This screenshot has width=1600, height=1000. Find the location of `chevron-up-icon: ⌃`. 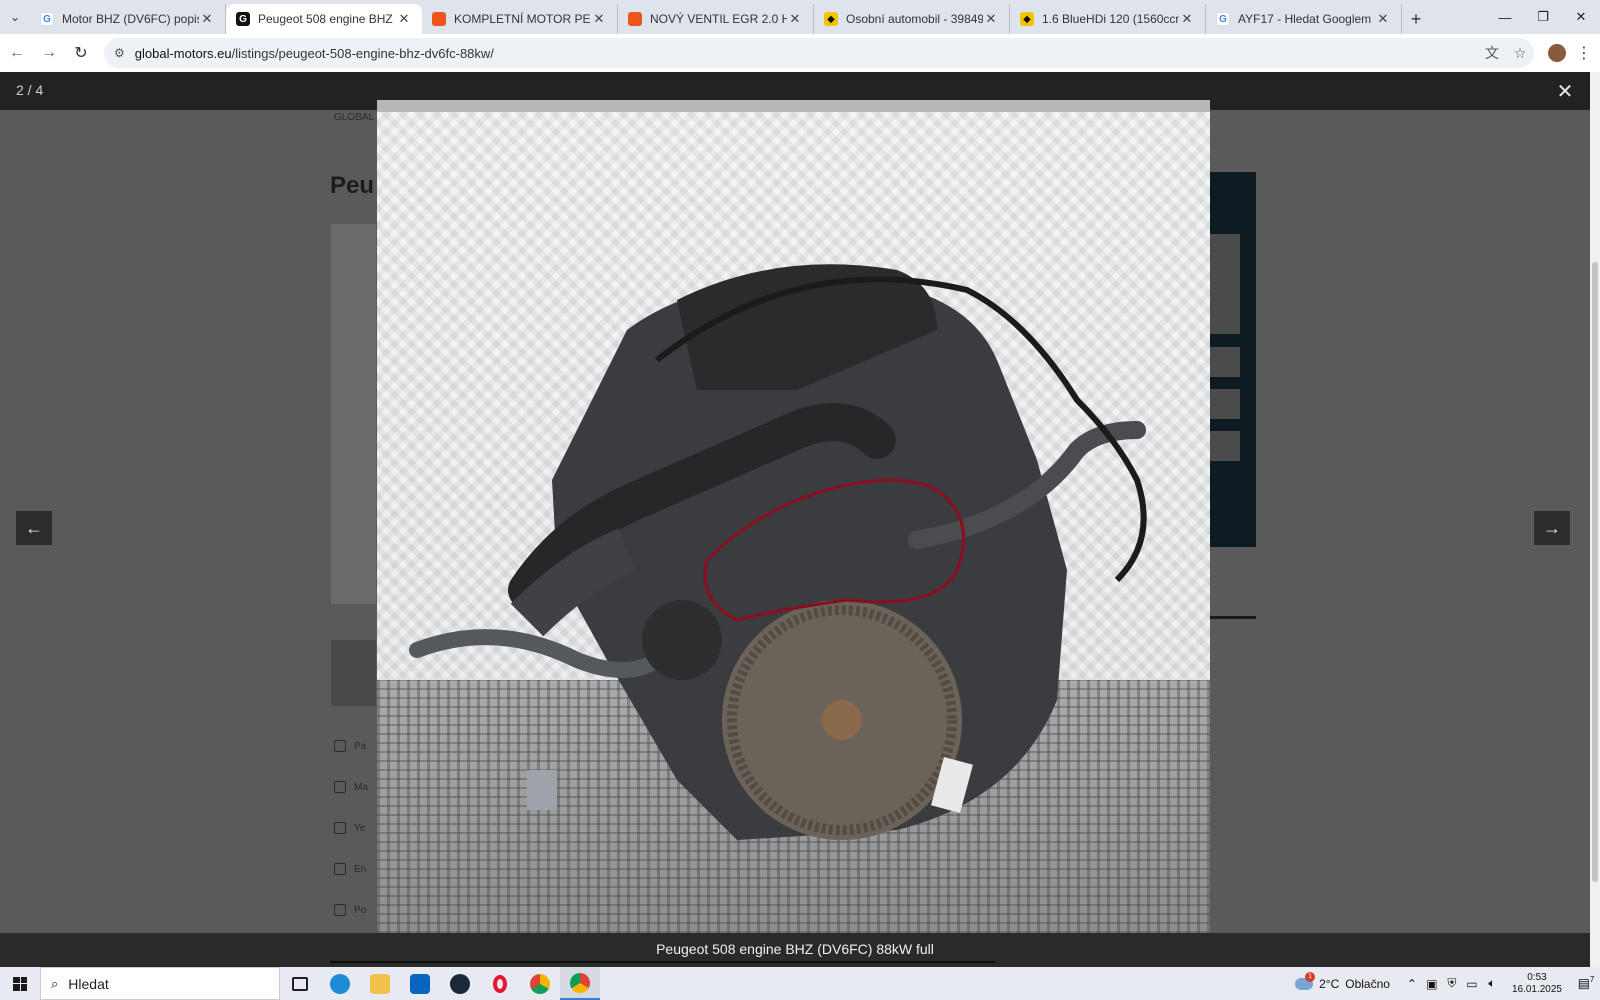

chevron-up-icon: ⌃ is located at coordinates (1412, 984).